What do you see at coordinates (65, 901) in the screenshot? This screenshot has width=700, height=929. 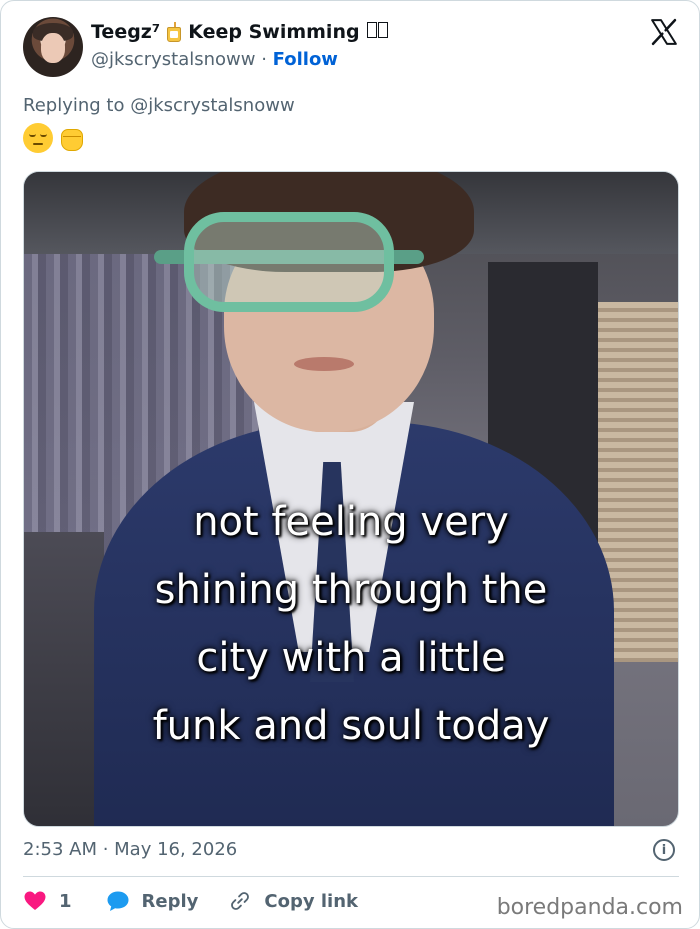 I see `like-count: 1` at bounding box center [65, 901].